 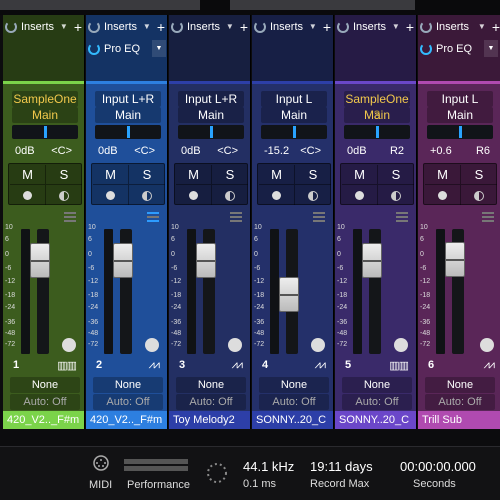 What do you see at coordinates (45, 99) in the screenshot?
I see `input-source: SampleOne` at bounding box center [45, 99].